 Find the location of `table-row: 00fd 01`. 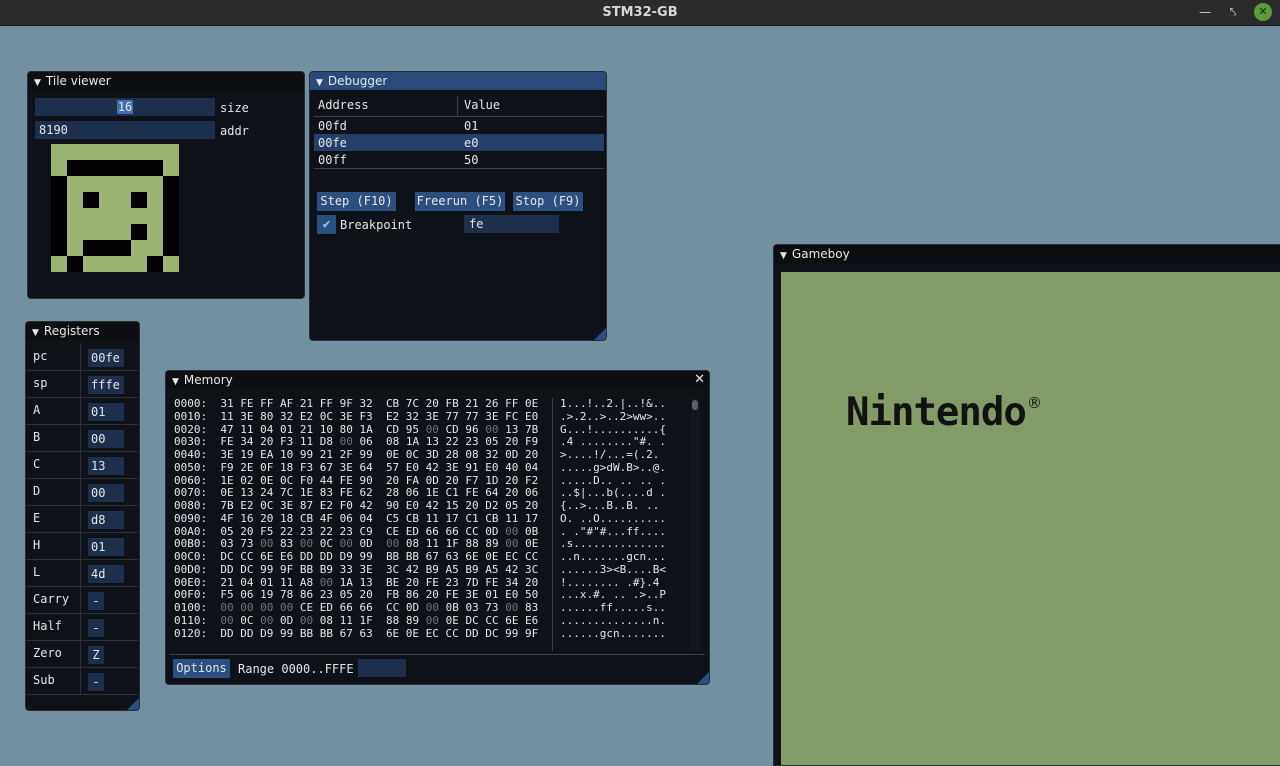

table-row: 00fd 01 is located at coordinates (459, 125).